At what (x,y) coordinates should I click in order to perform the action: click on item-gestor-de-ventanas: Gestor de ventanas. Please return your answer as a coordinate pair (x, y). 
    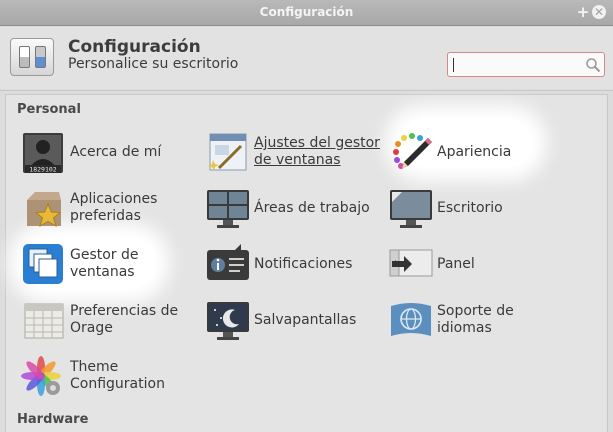
    Looking at the image, I should click on (106, 267).